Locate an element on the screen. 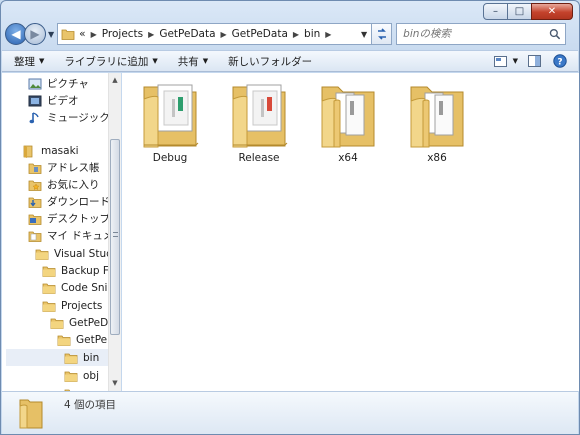  folder-name: Debug is located at coordinates (170, 158).